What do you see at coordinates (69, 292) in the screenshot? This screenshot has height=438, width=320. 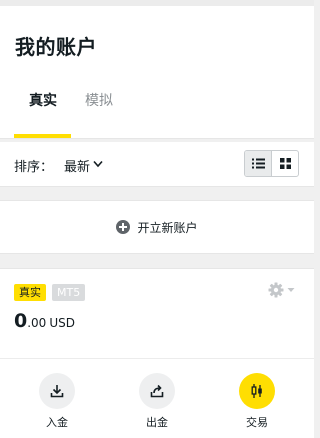 I see `platform-badge: MT5` at bounding box center [69, 292].